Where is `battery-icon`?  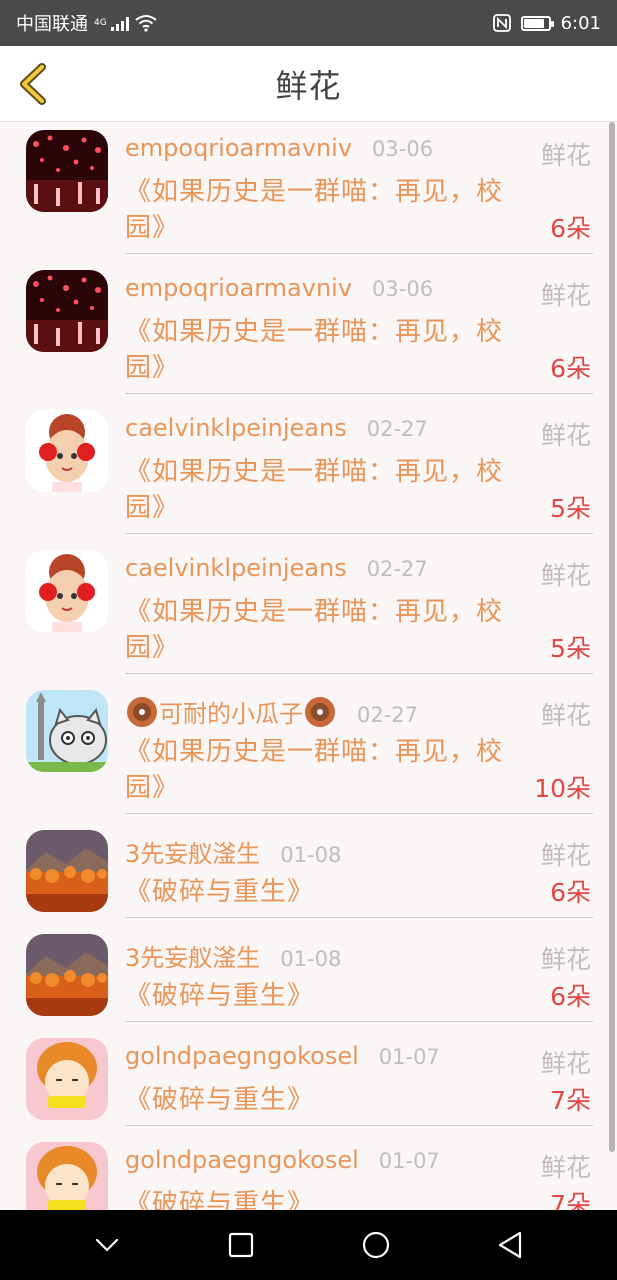
battery-icon is located at coordinates (537, 23).